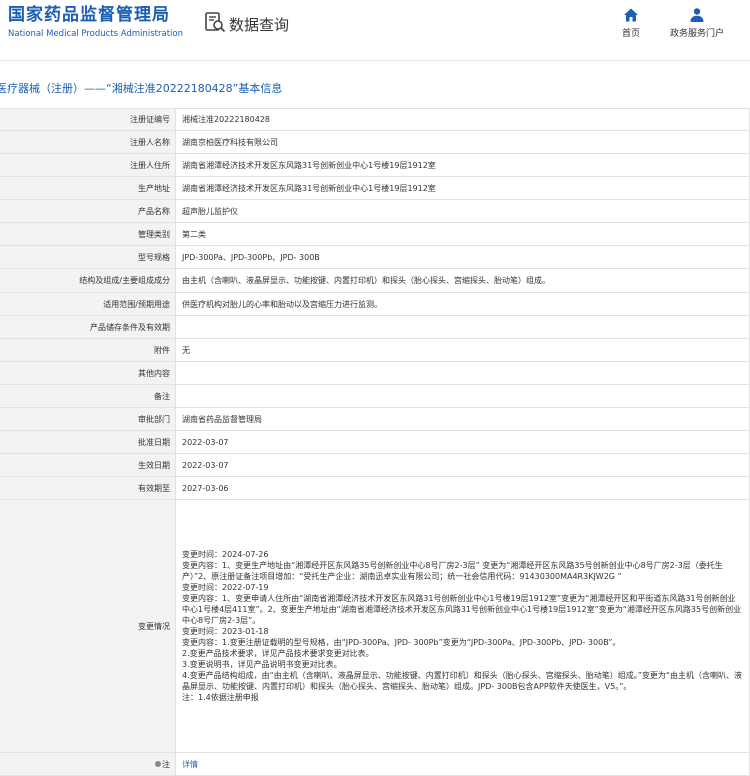  I want to click on row-value: 详情, so click(462, 764).